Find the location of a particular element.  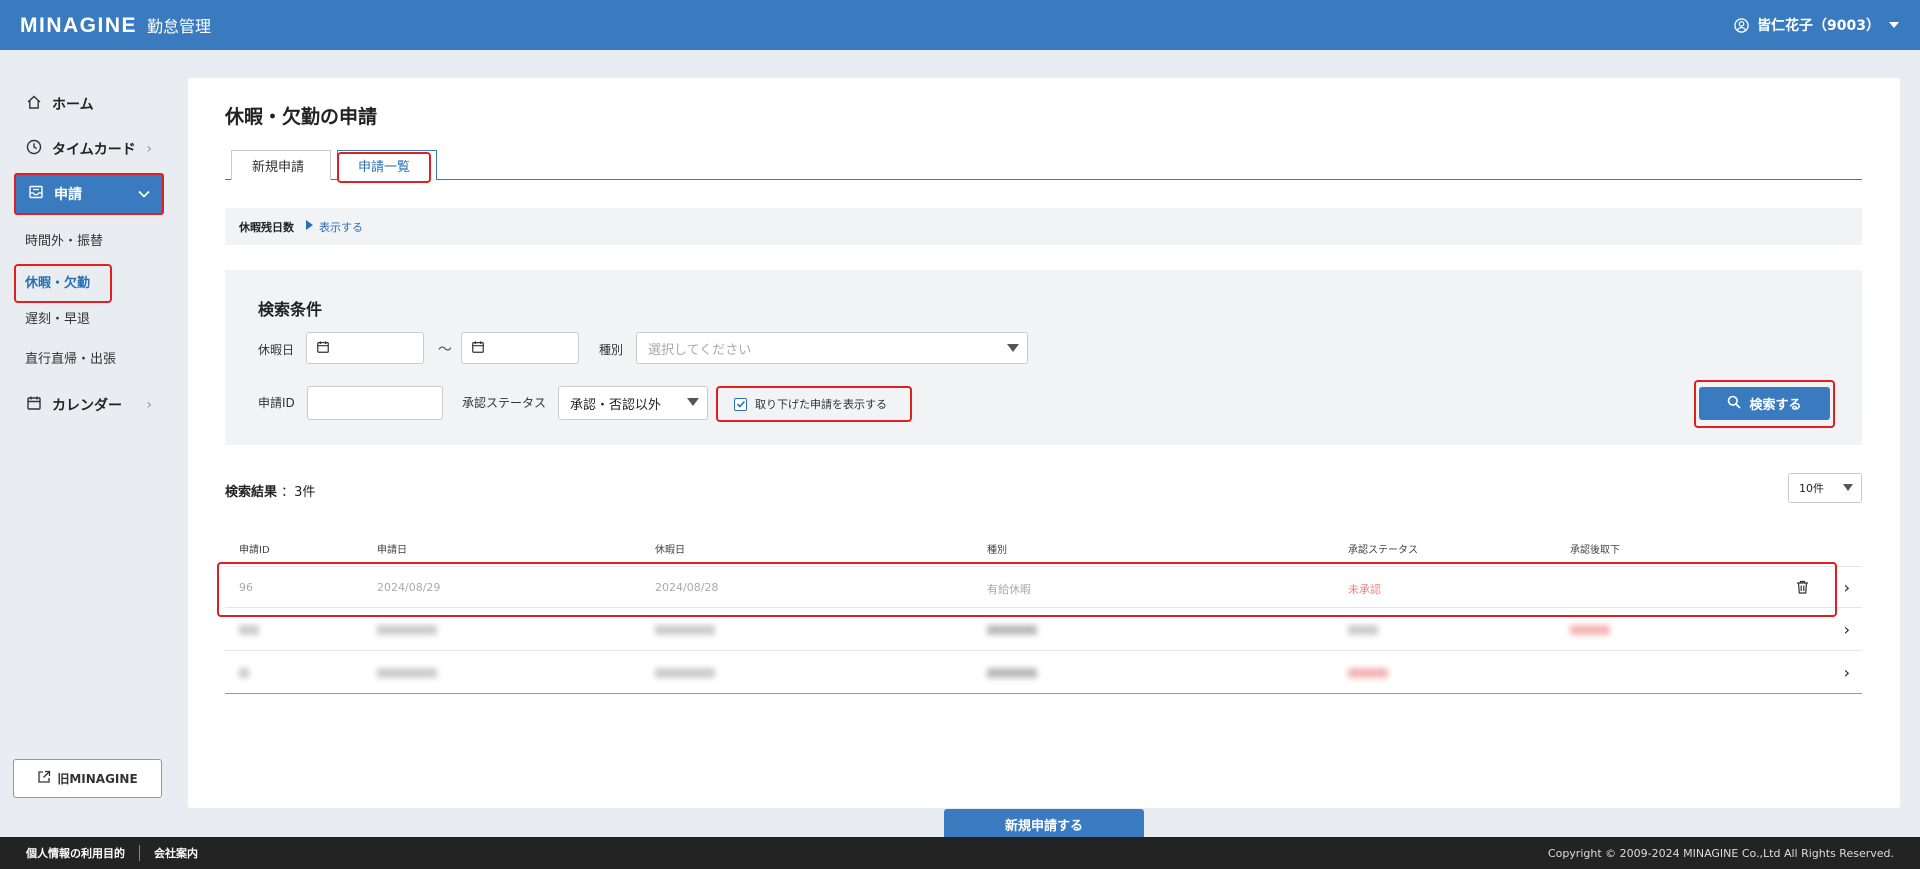

remaining-toggle-label: 表示する is located at coordinates (341, 227).